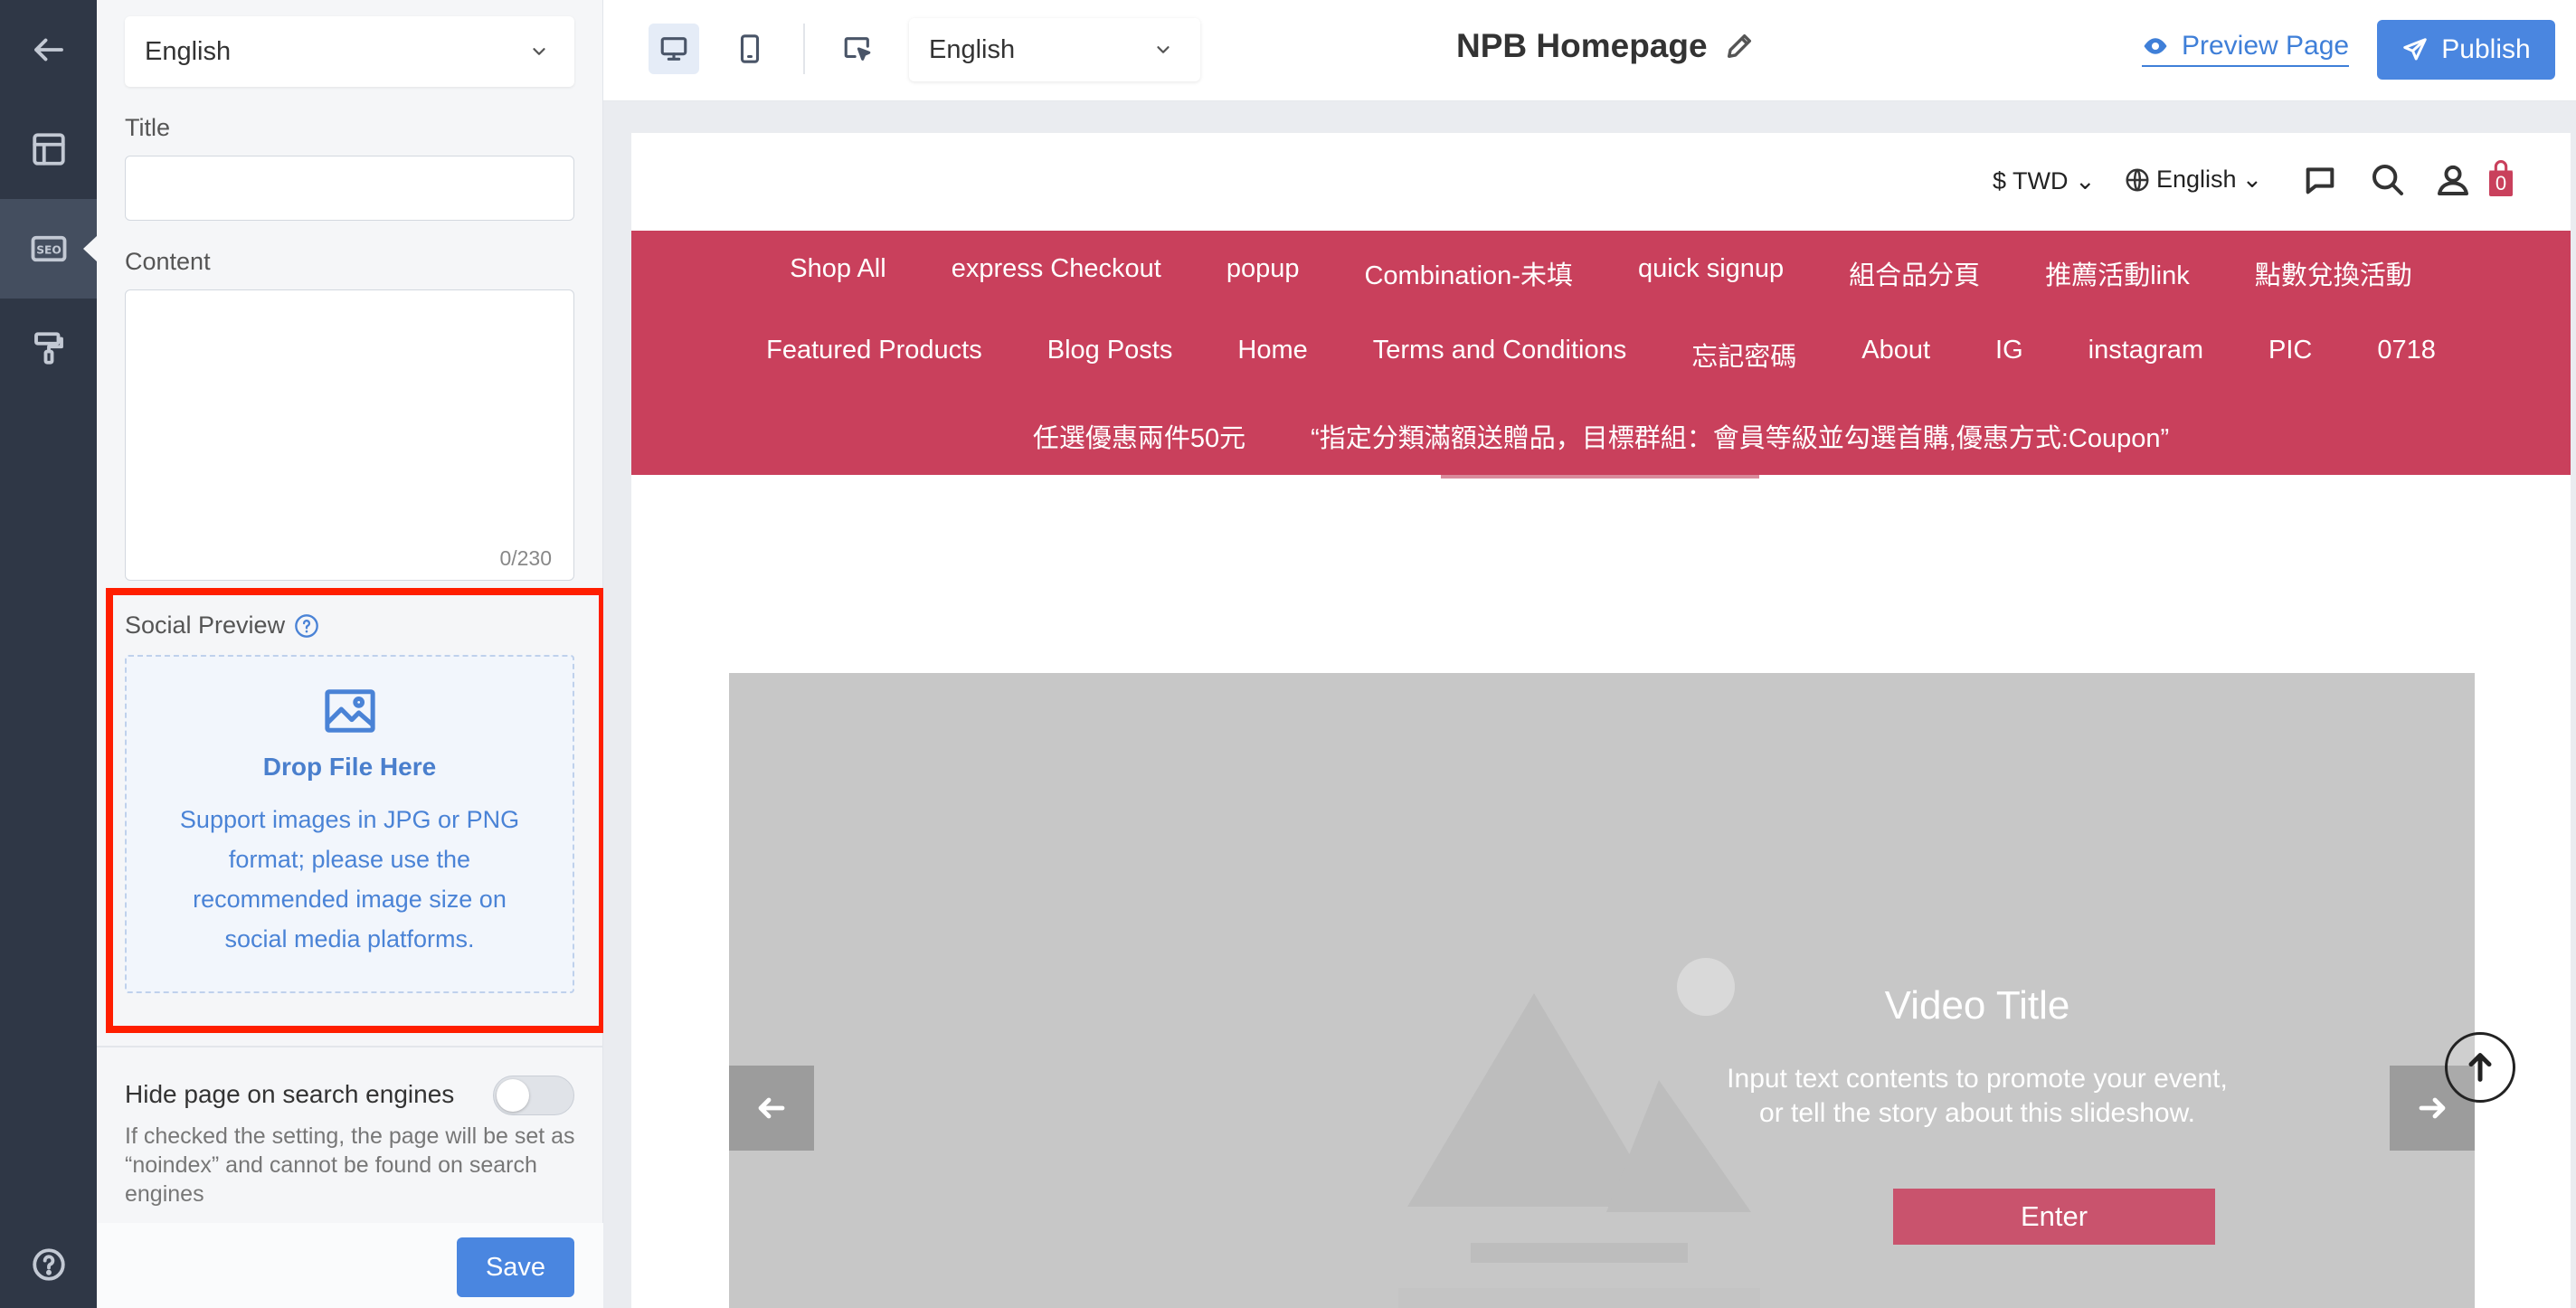  I want to click on slide-prev-button, so click(771, 1108).